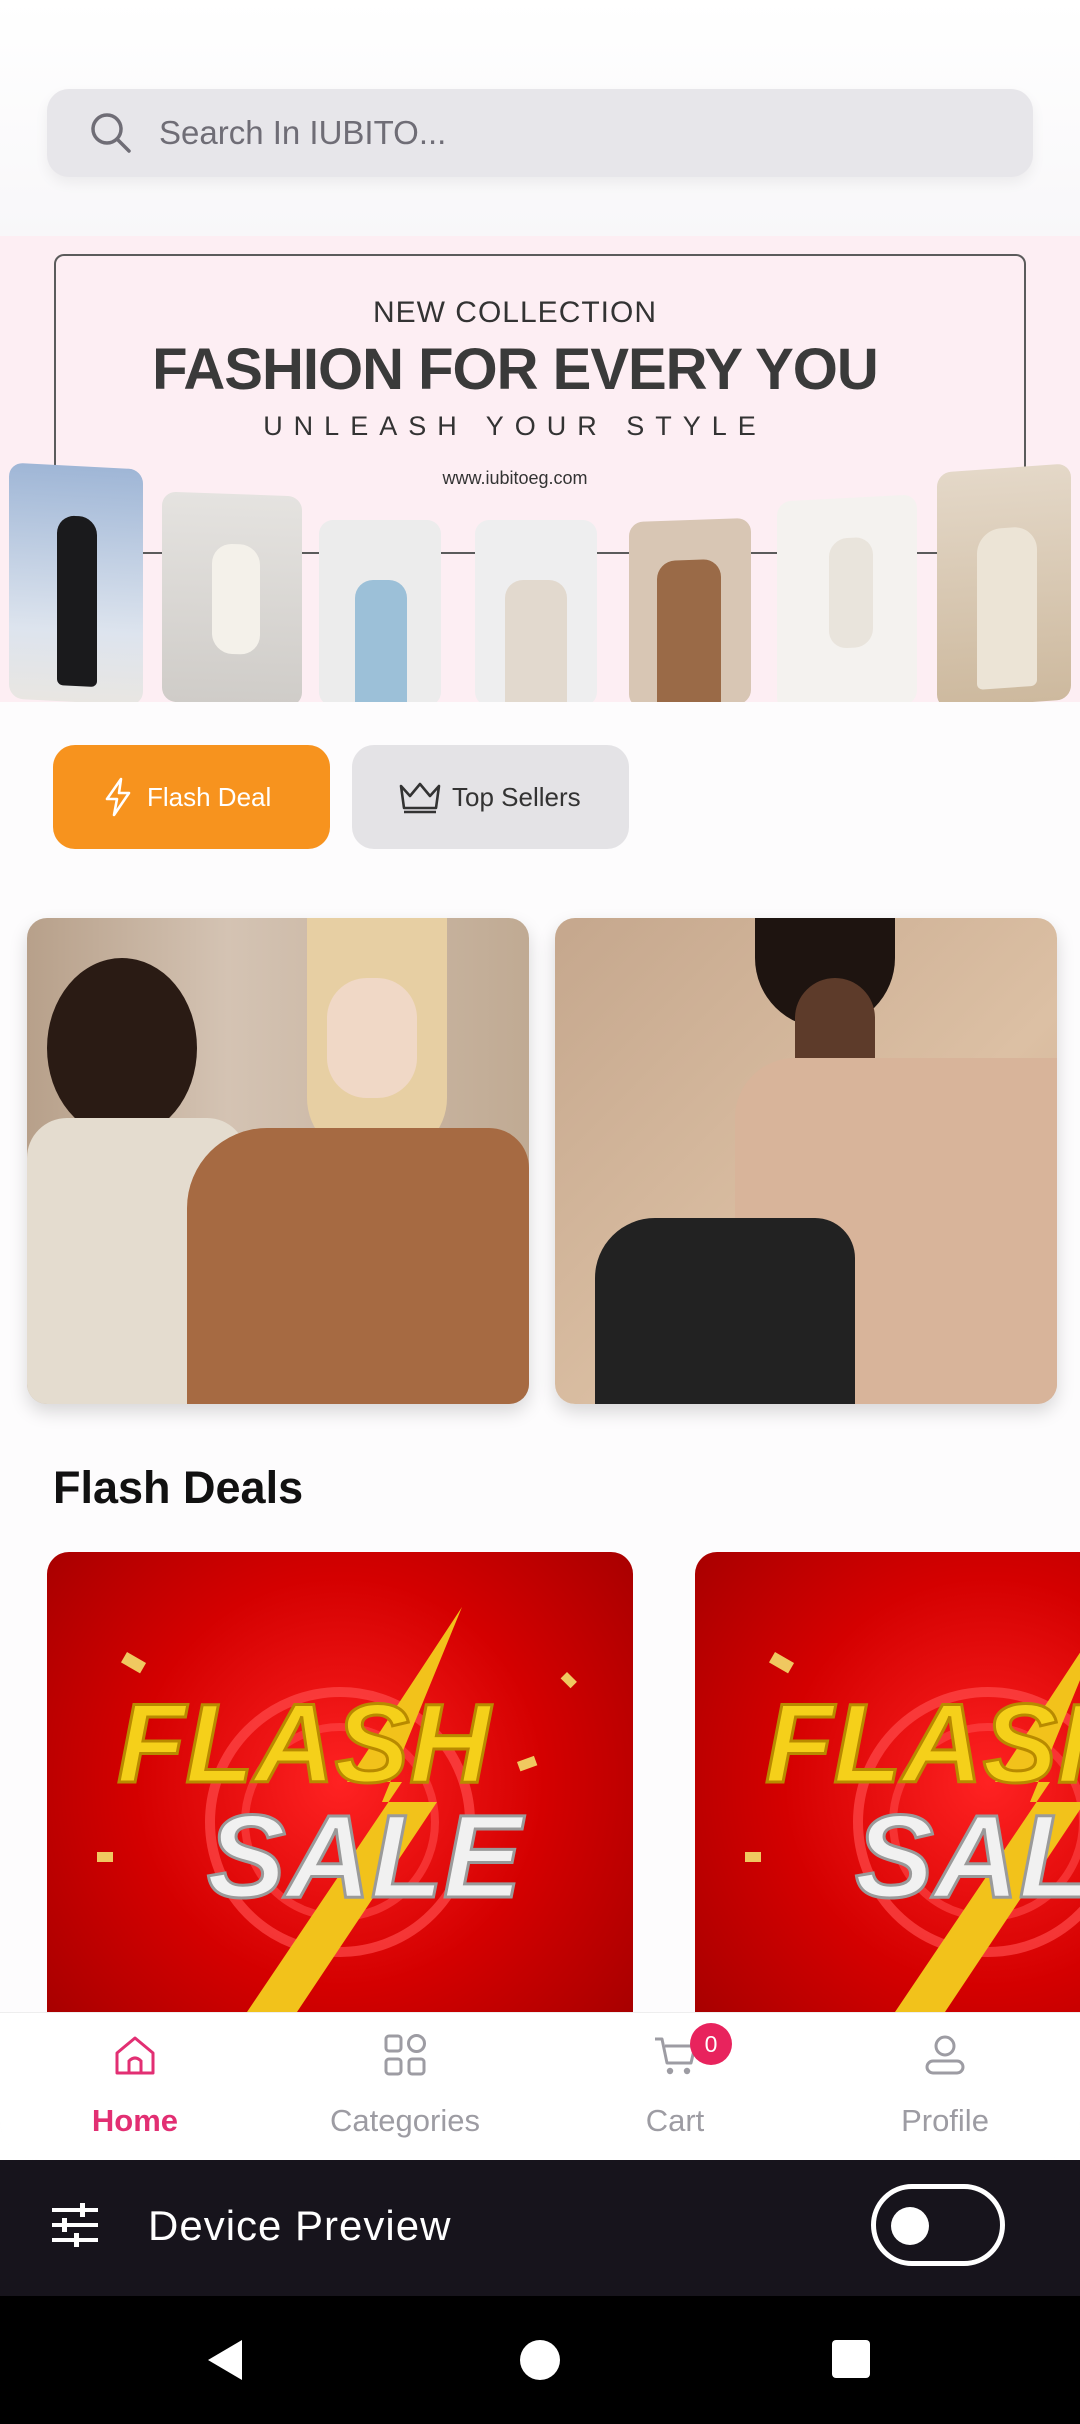  I want to click on device-preview-label: Device Preview, so click(300, 2225).